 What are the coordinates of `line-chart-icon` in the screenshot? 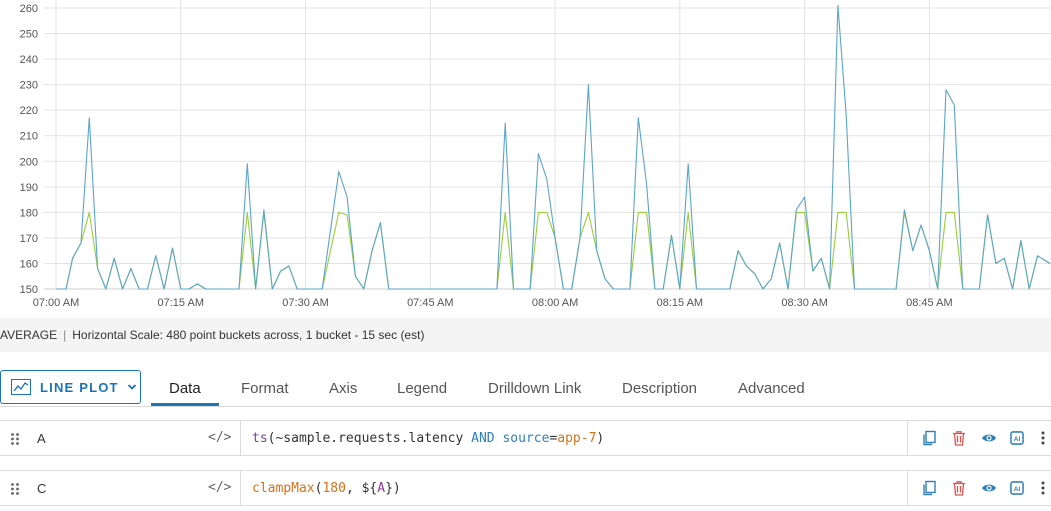 It's located at (21, 387).